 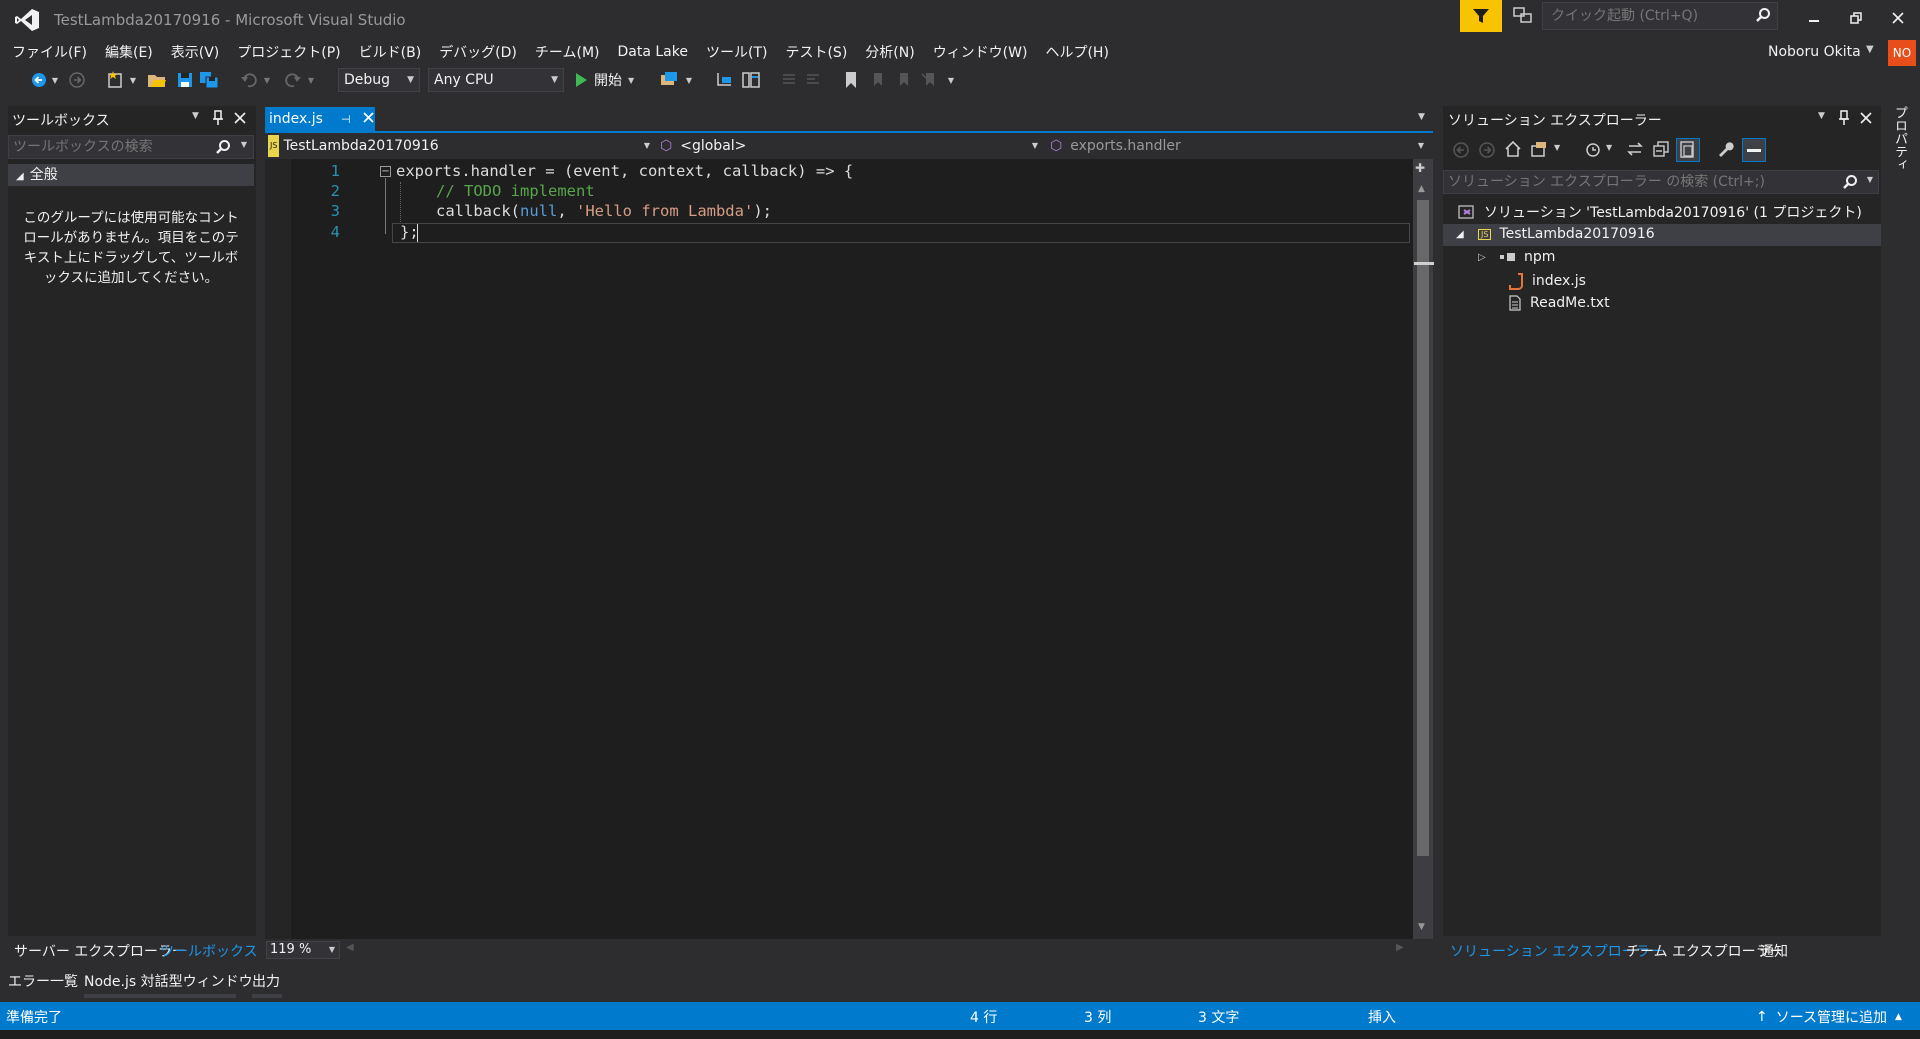 What do you see at coordinates (409, 232) in the screenshot?
I see `code-line-4: };` at bounding box center [409, 232].